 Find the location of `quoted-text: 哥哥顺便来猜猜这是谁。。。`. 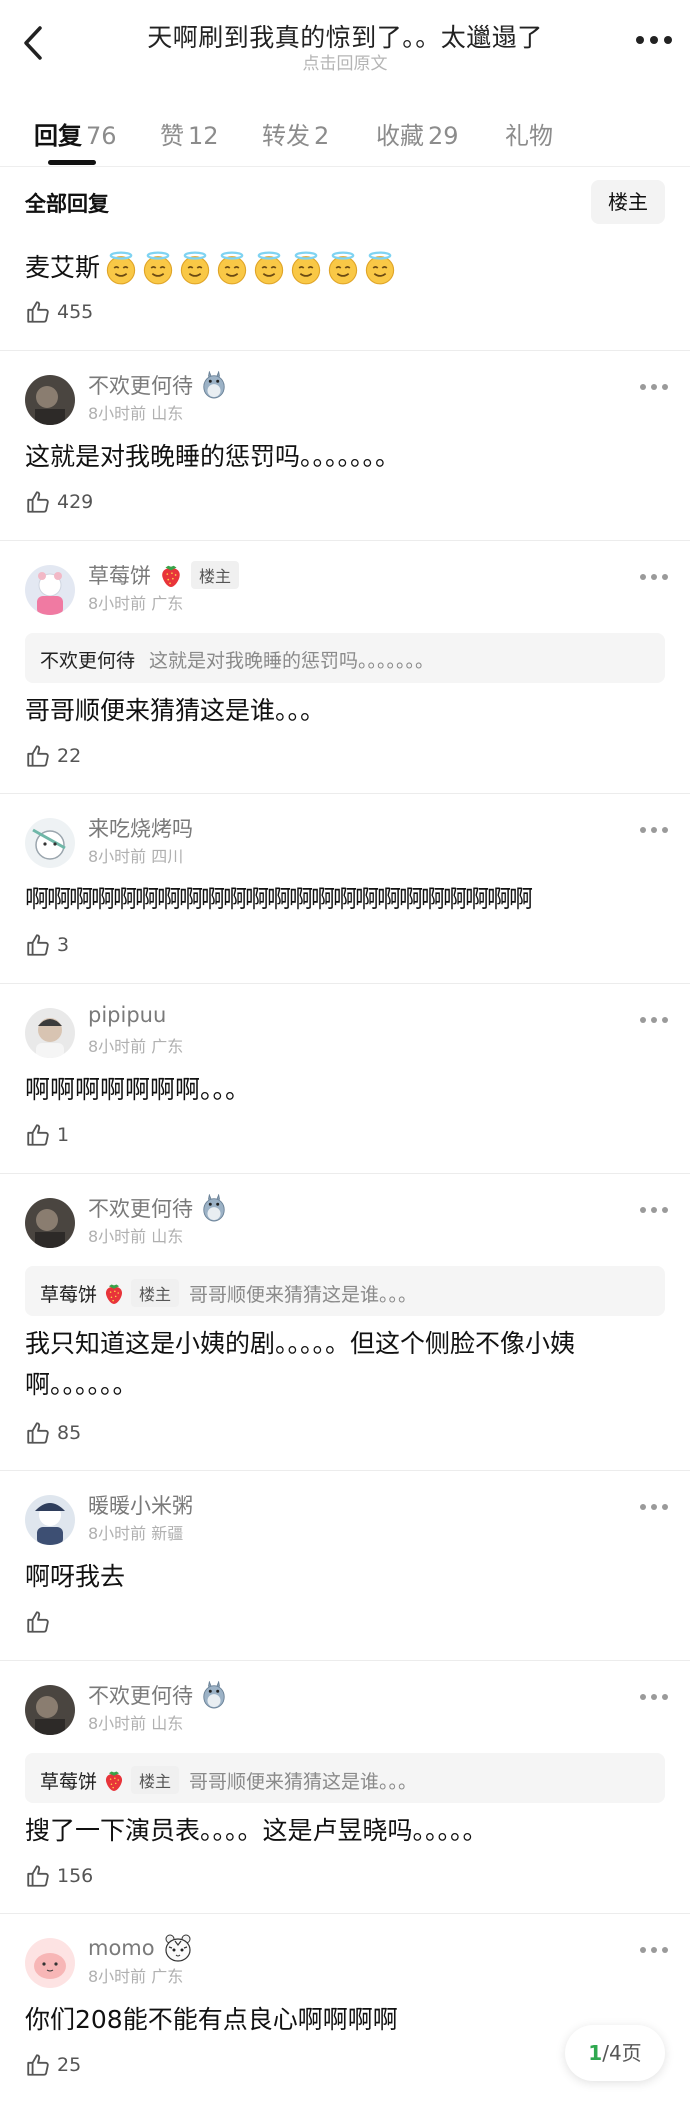

quoted-text: 哥哥顺便来猜猜这是谁。。。 is located at coordinates (303, 1781).